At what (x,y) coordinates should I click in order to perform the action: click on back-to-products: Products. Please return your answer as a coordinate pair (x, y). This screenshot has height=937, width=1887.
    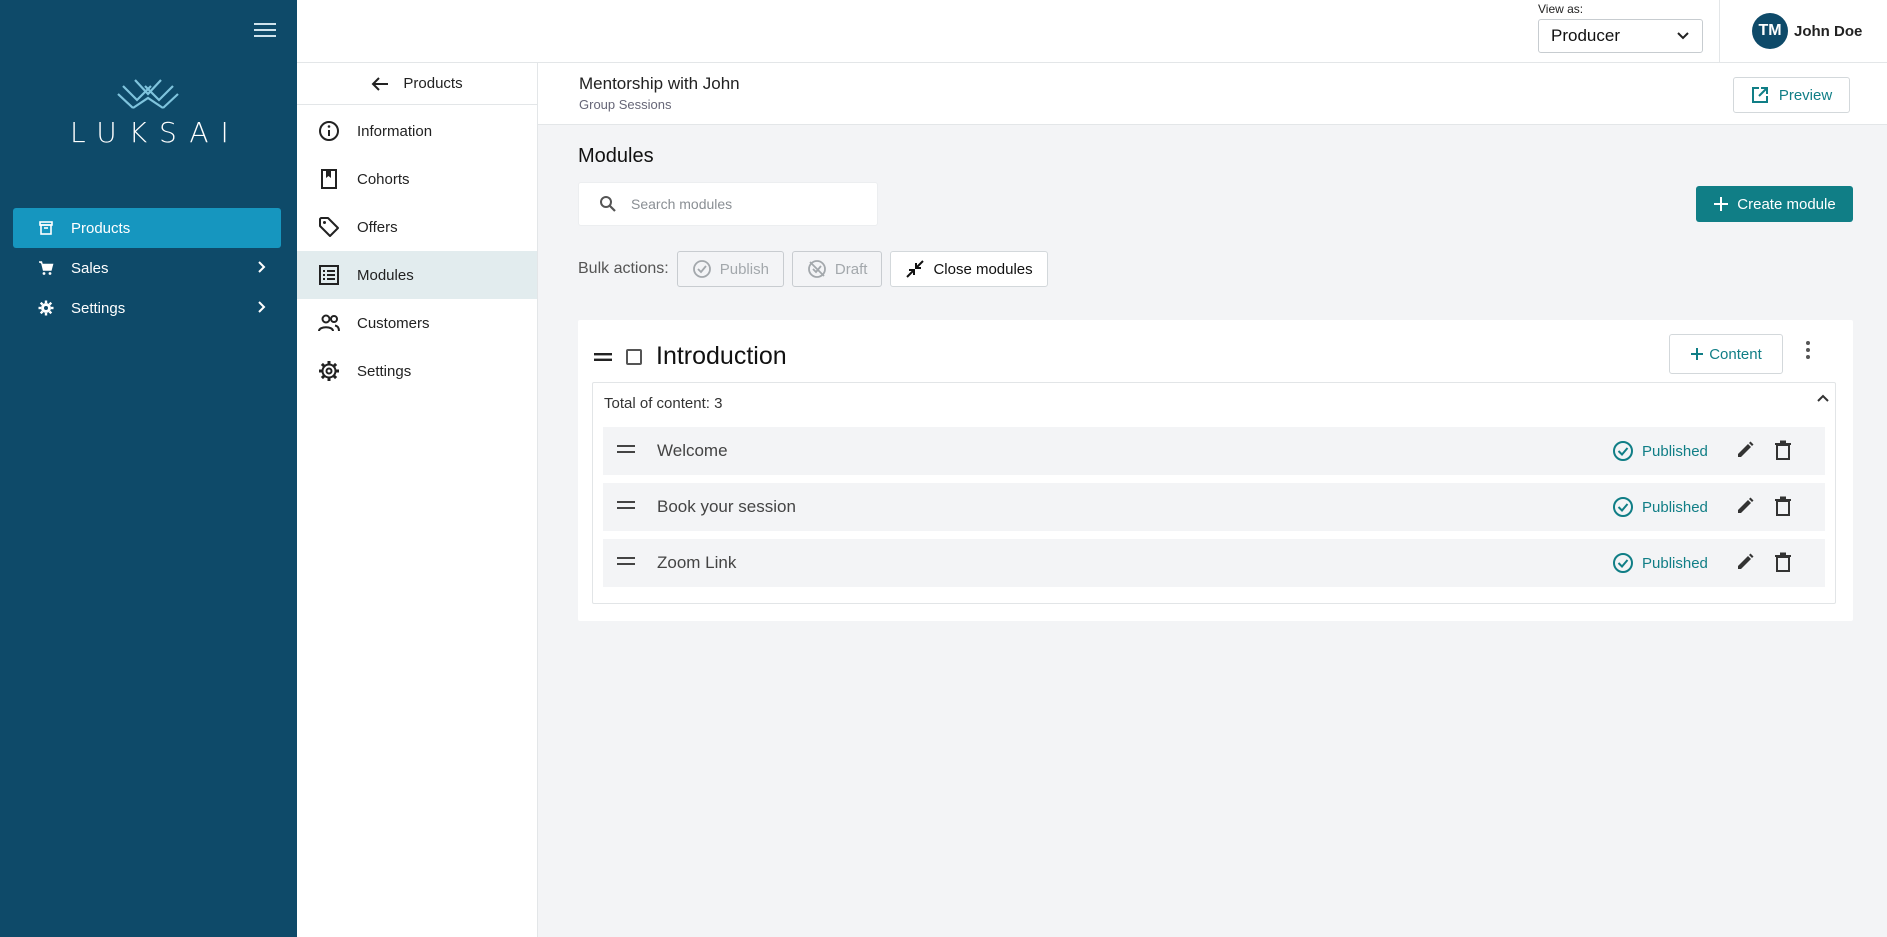
    Looking at the image, I should click on (417, 84).